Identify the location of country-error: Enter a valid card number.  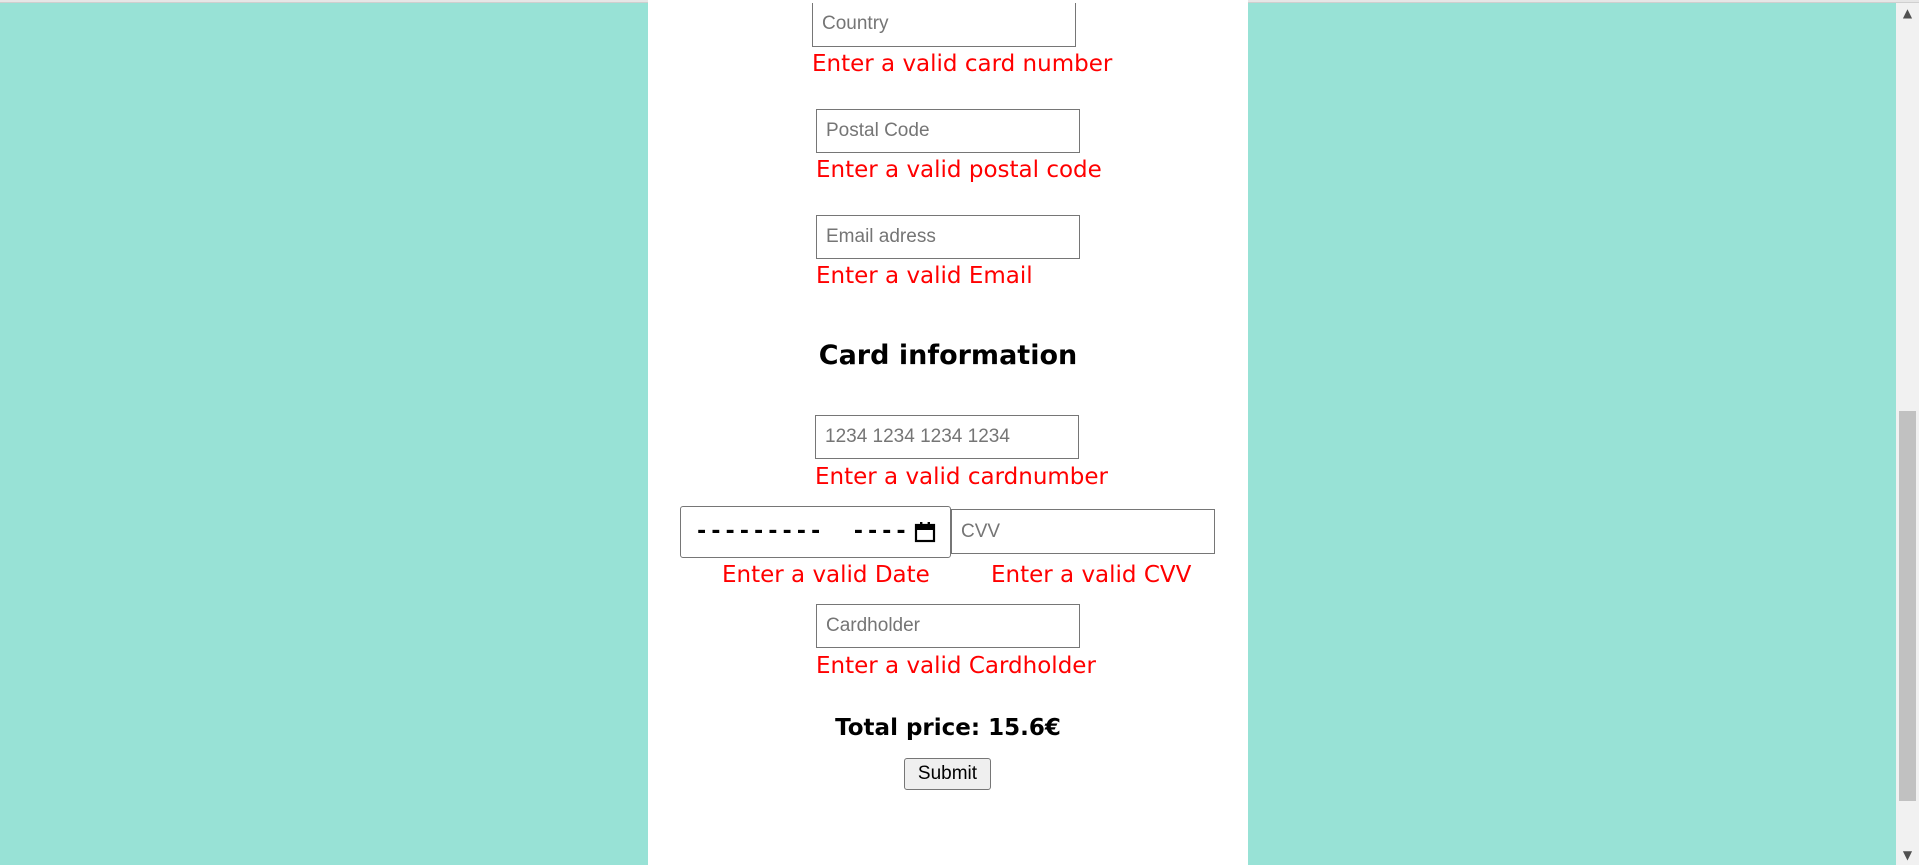
(962, 64).